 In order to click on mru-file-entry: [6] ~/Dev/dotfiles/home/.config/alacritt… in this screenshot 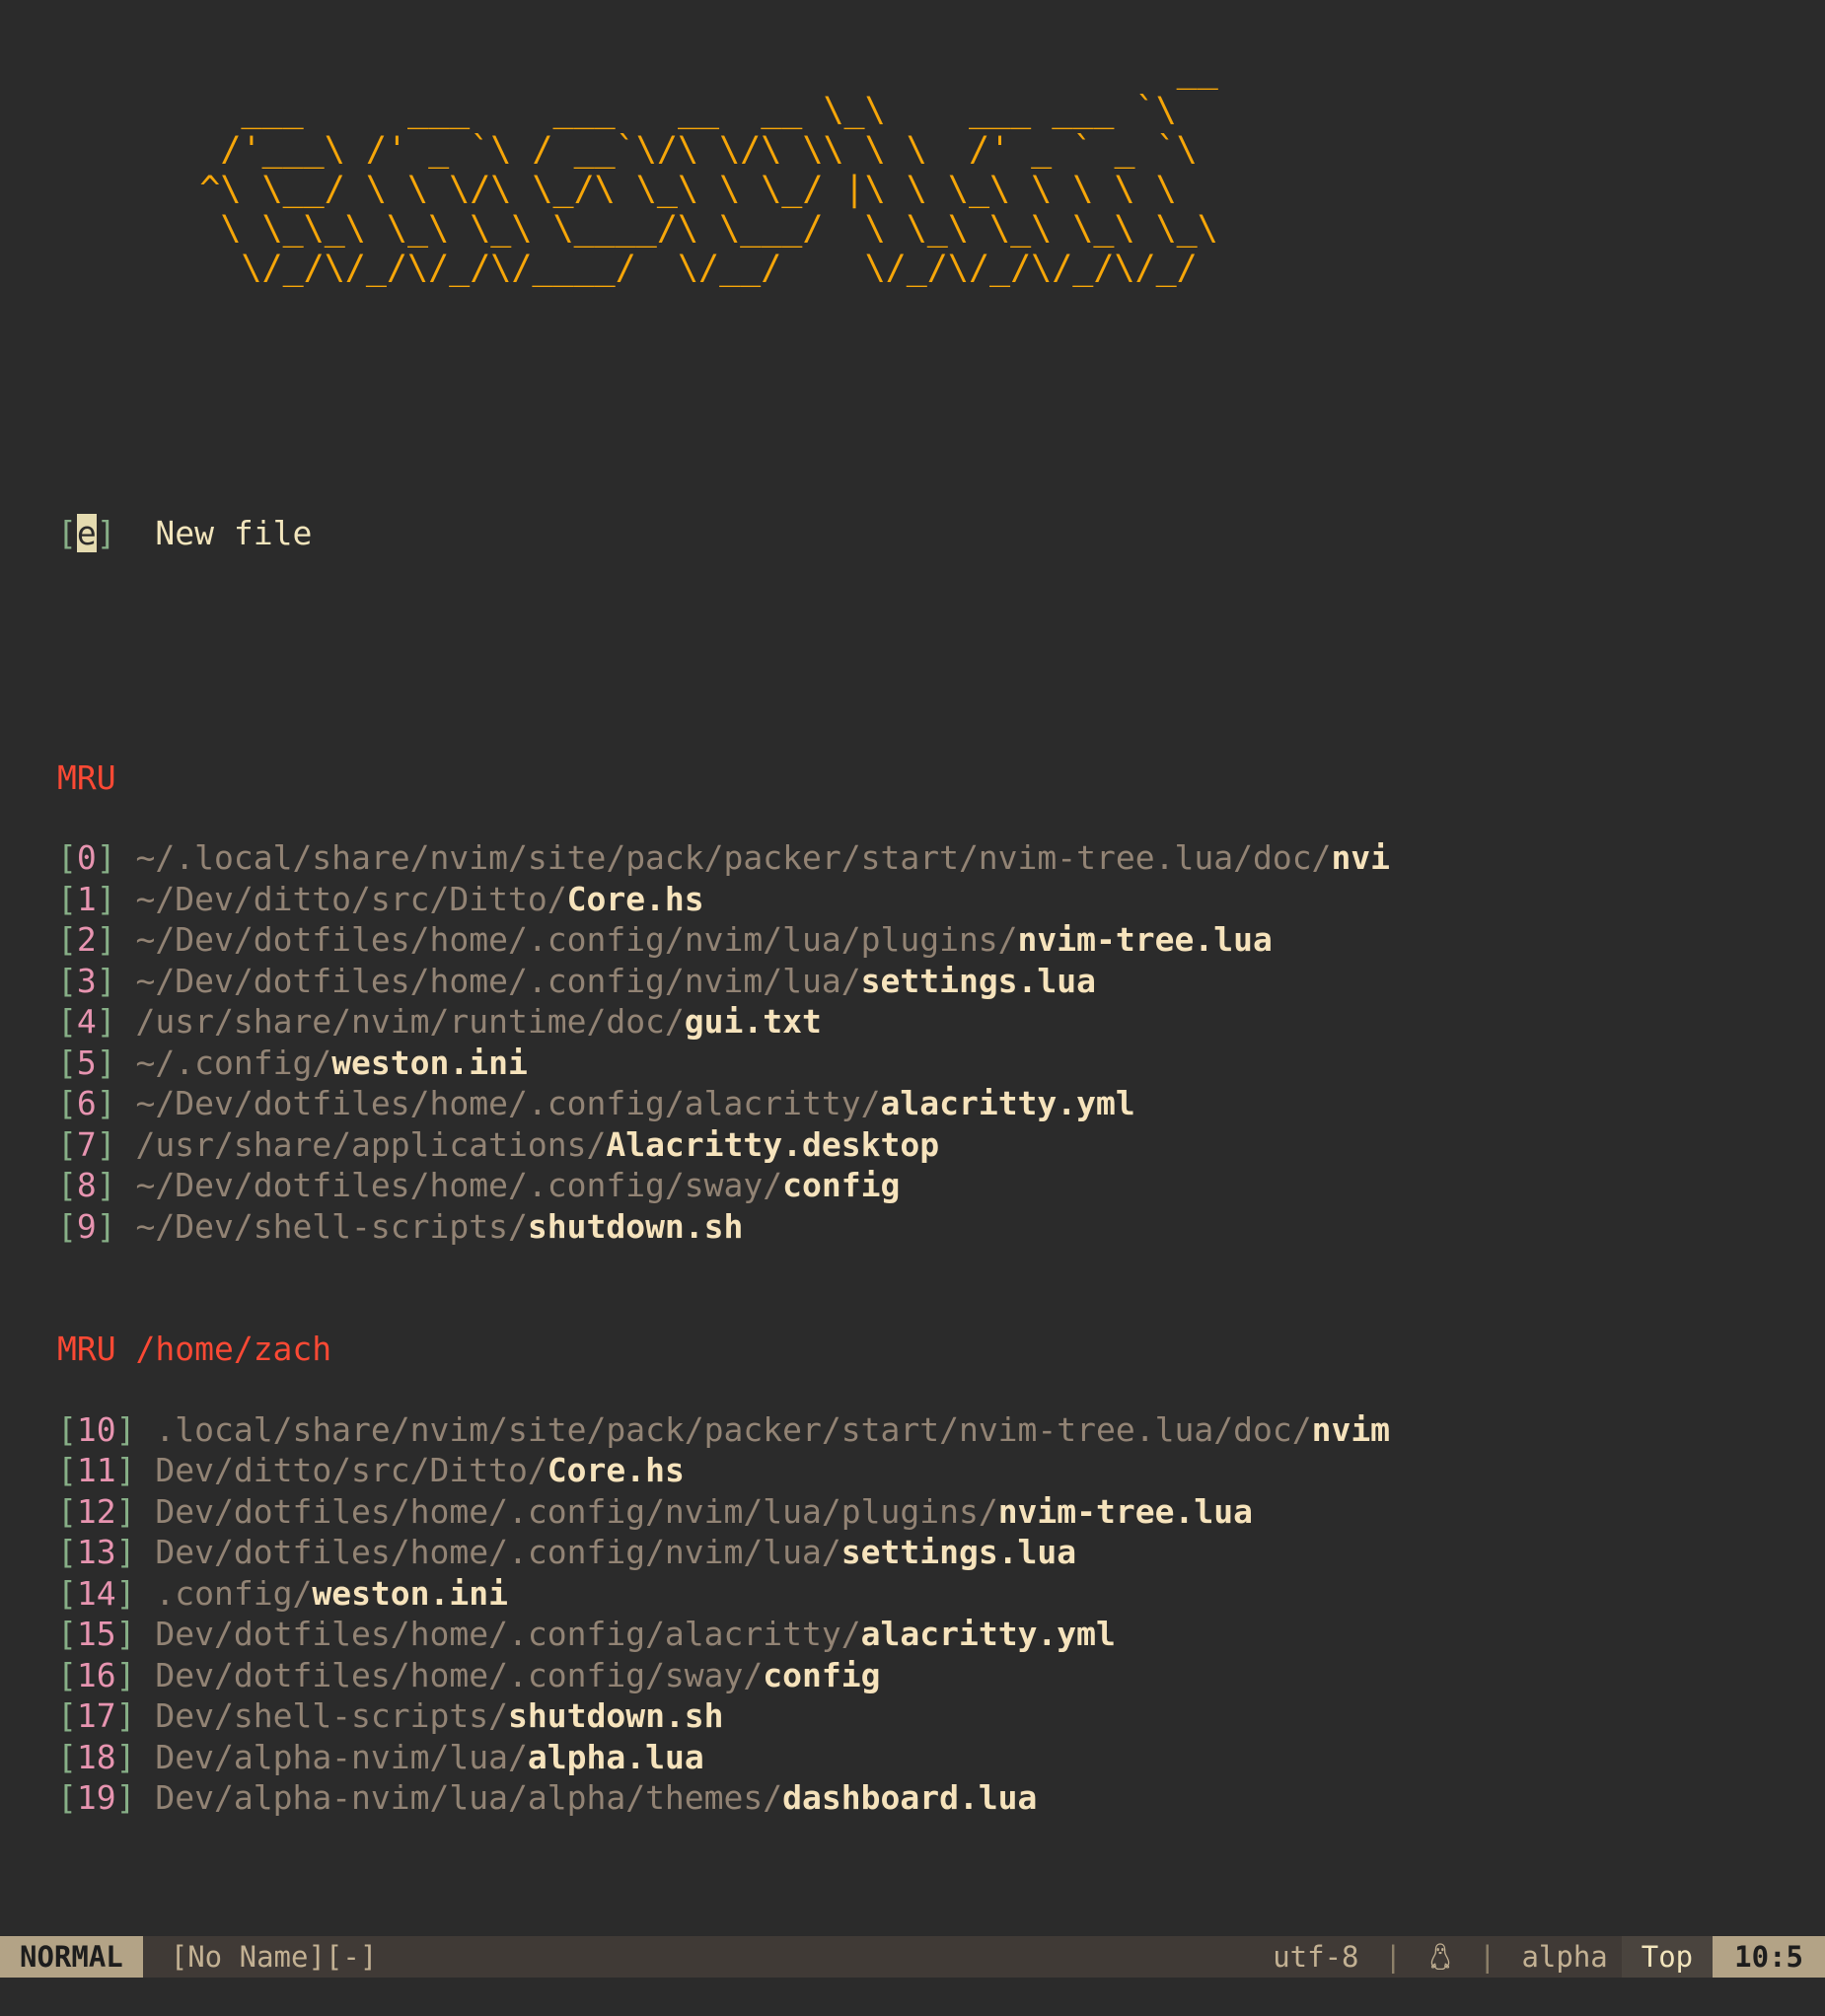, I will do `click(941, 1103)`.